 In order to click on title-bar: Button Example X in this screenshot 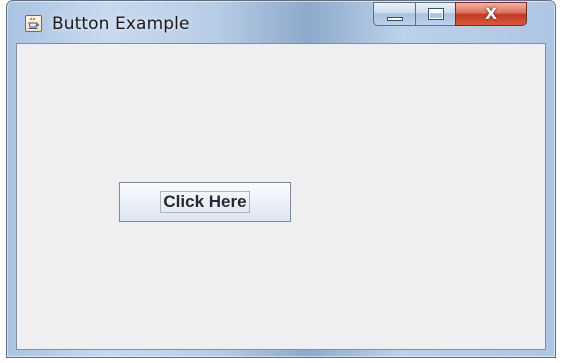, I will do `click(281, 22)`.